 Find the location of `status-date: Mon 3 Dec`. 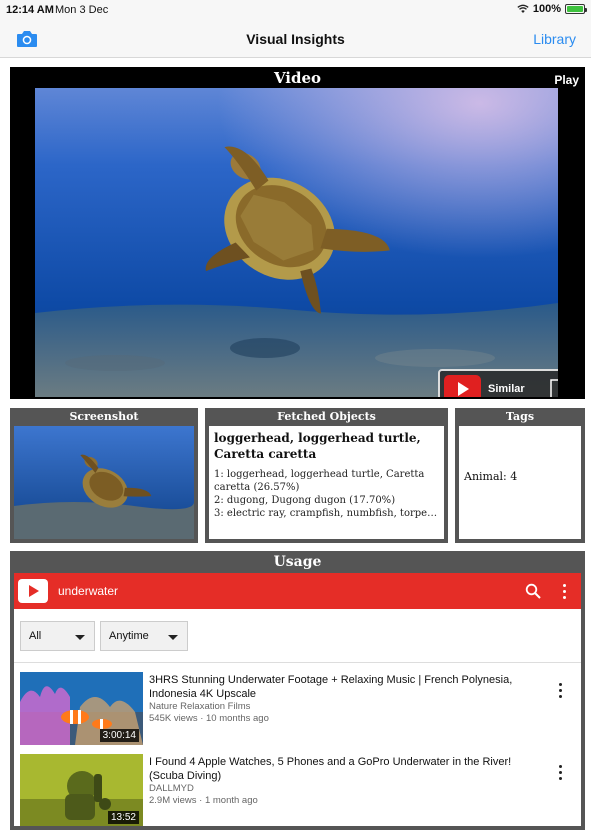

status-date: Mon 3 Dec is located at coordinates (82, 10).